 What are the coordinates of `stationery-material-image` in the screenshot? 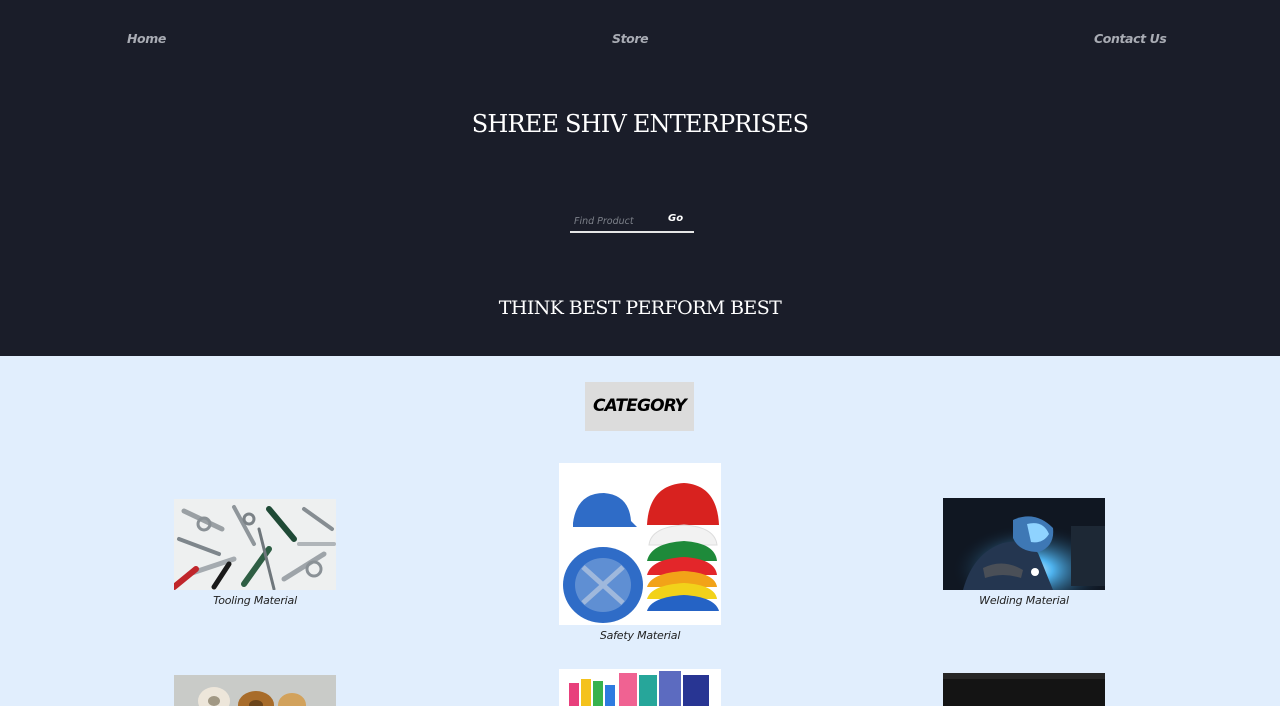 It's located at (640, 687).